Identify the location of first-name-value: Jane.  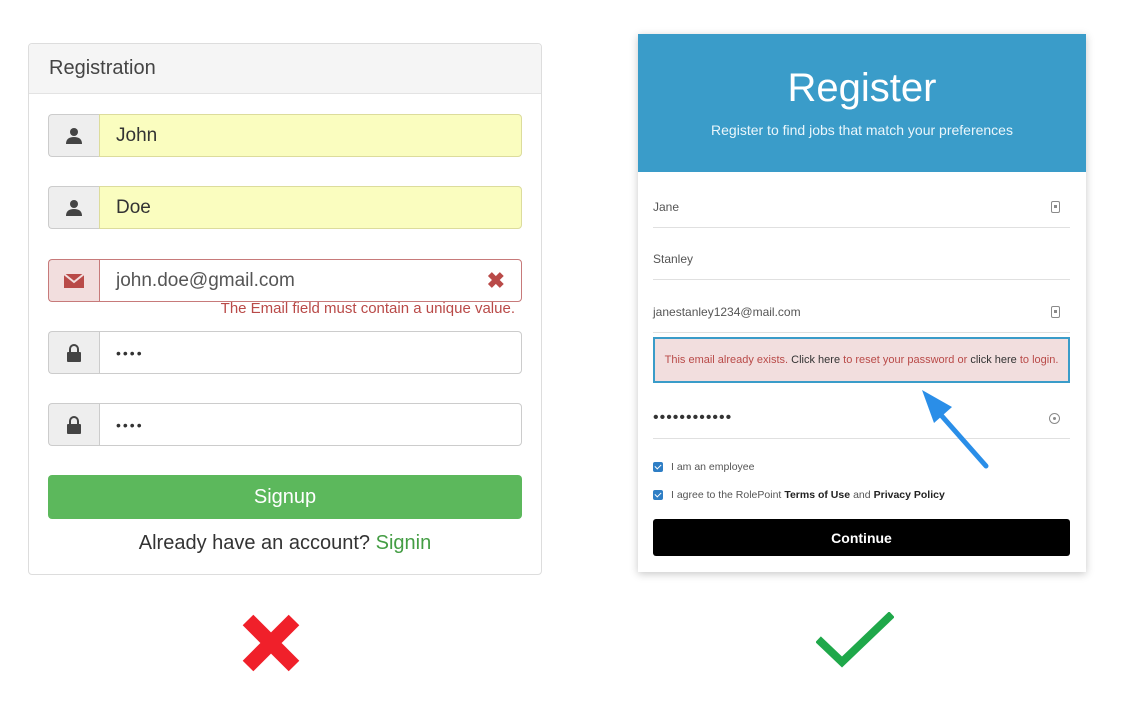
(666, 207).